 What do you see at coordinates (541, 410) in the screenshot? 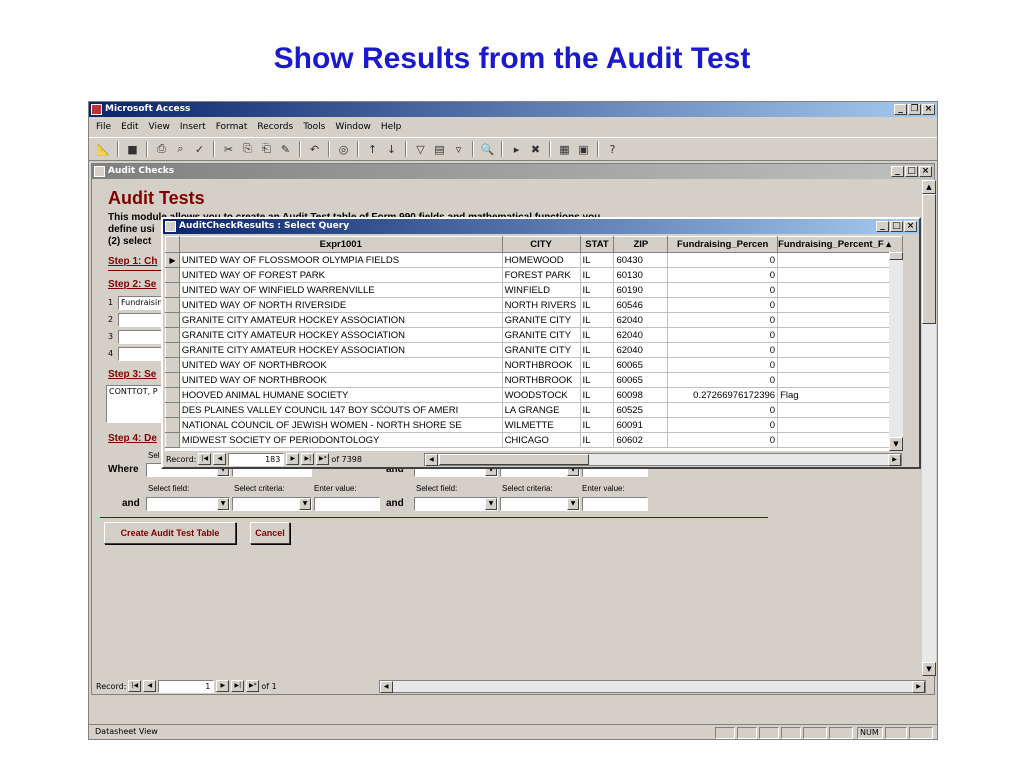
I see `cell-city: LA GRANGE` at bounding box center [541, 410].